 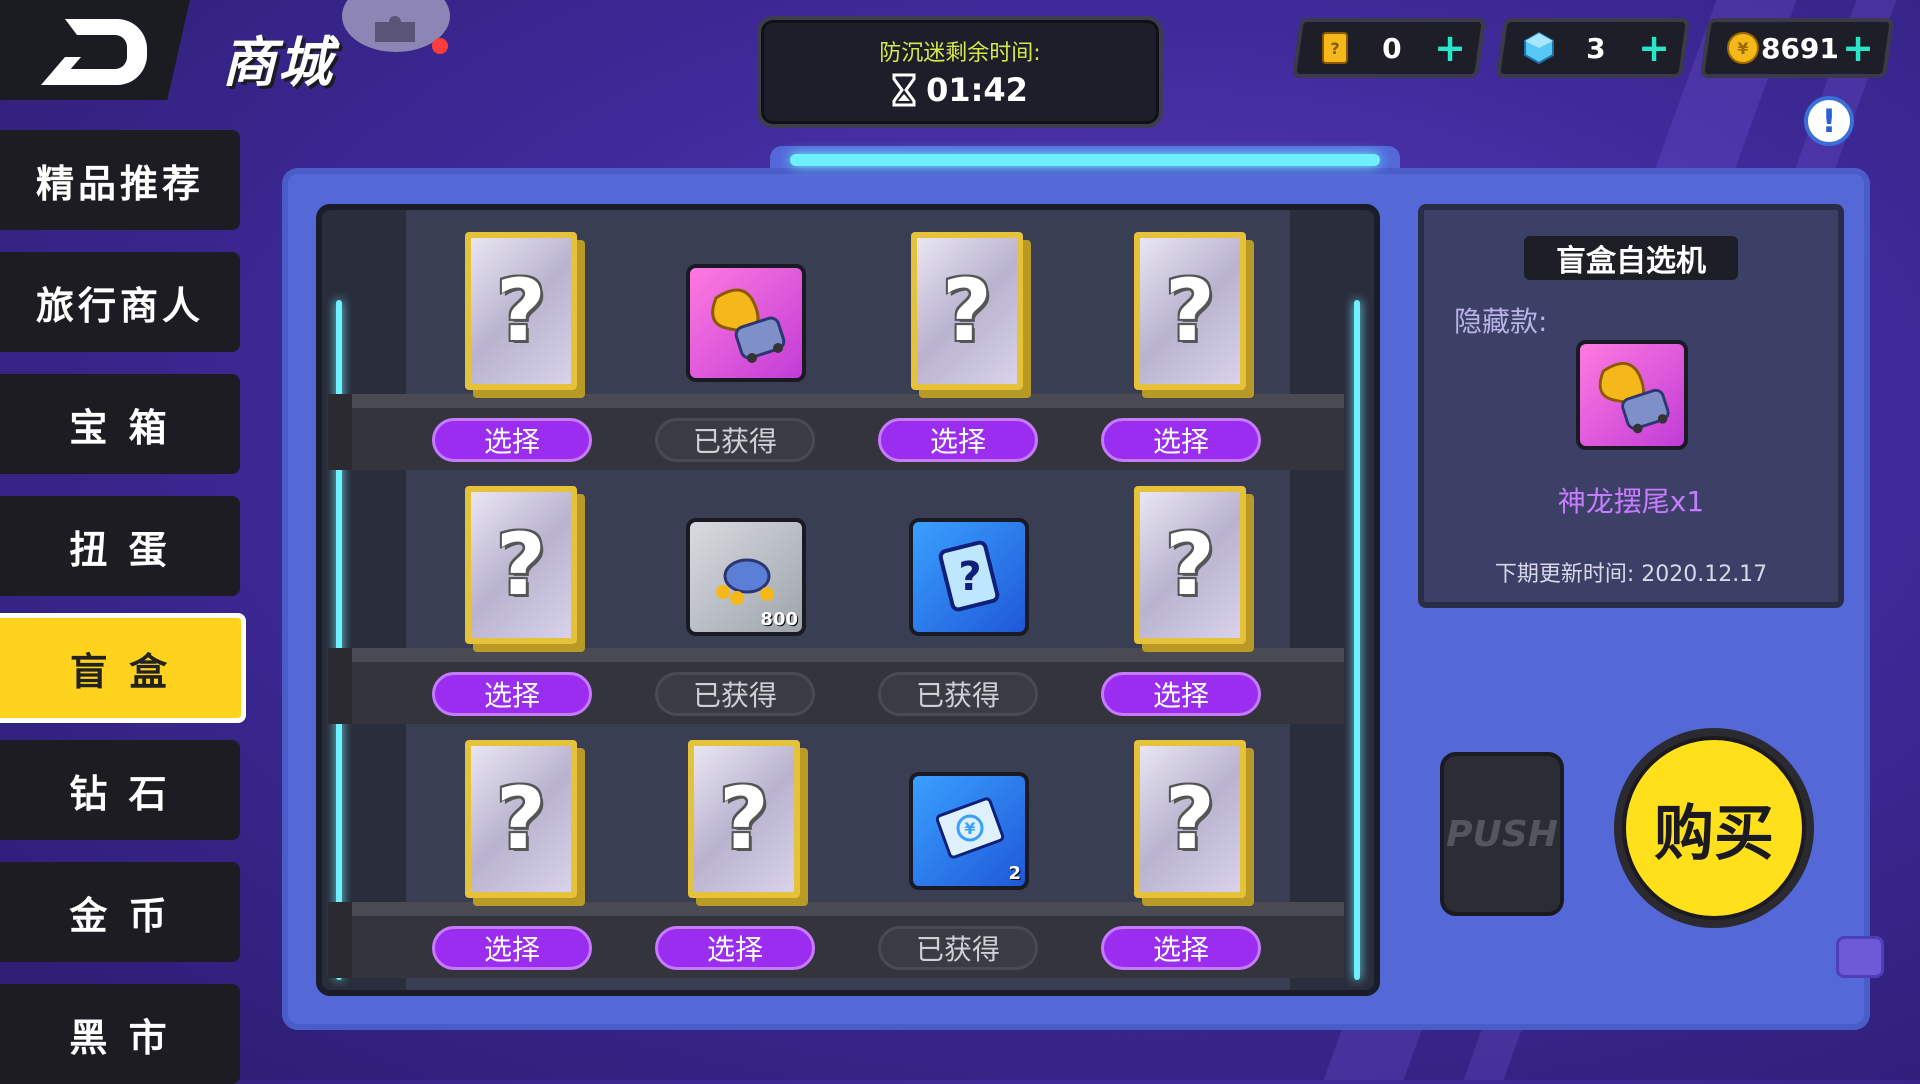 What do you see at coordinates (1392, 48) in the screenshot?
I see `ticket-count: 0` at bounding box center [1392, 48].